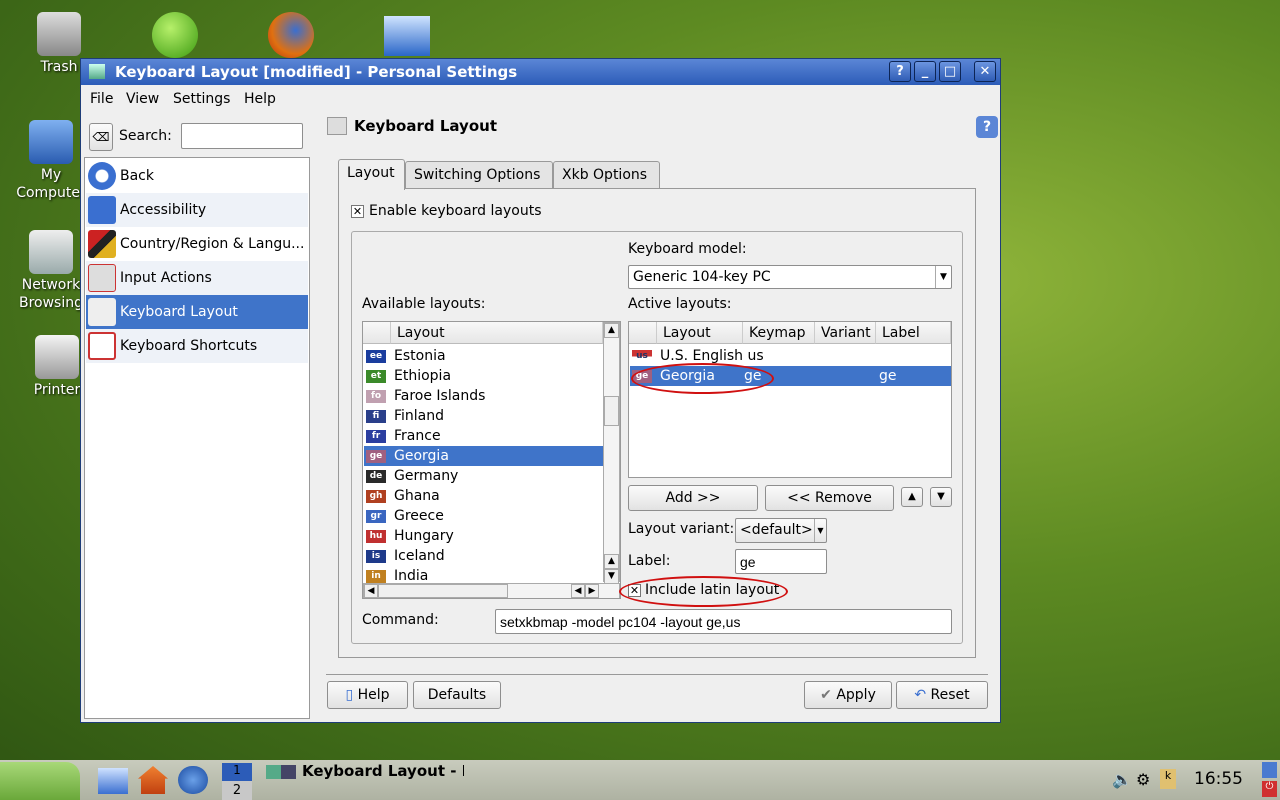 This screenshot has height=800, width=1280. What do you see at coordinates (790, 277) in the screenshot?
I see `keyboard-model-select: Generic 104-key PC ▼` at bounding box center [790, 277].